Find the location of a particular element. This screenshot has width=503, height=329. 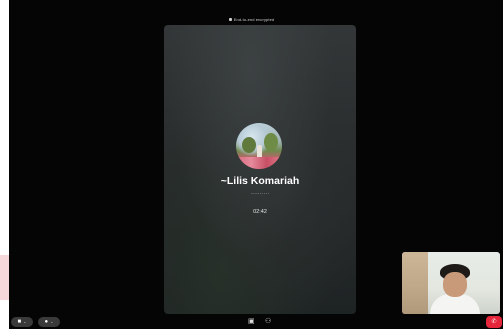

add-participant-icon: ⚇ is located at coordinates (268, 321).